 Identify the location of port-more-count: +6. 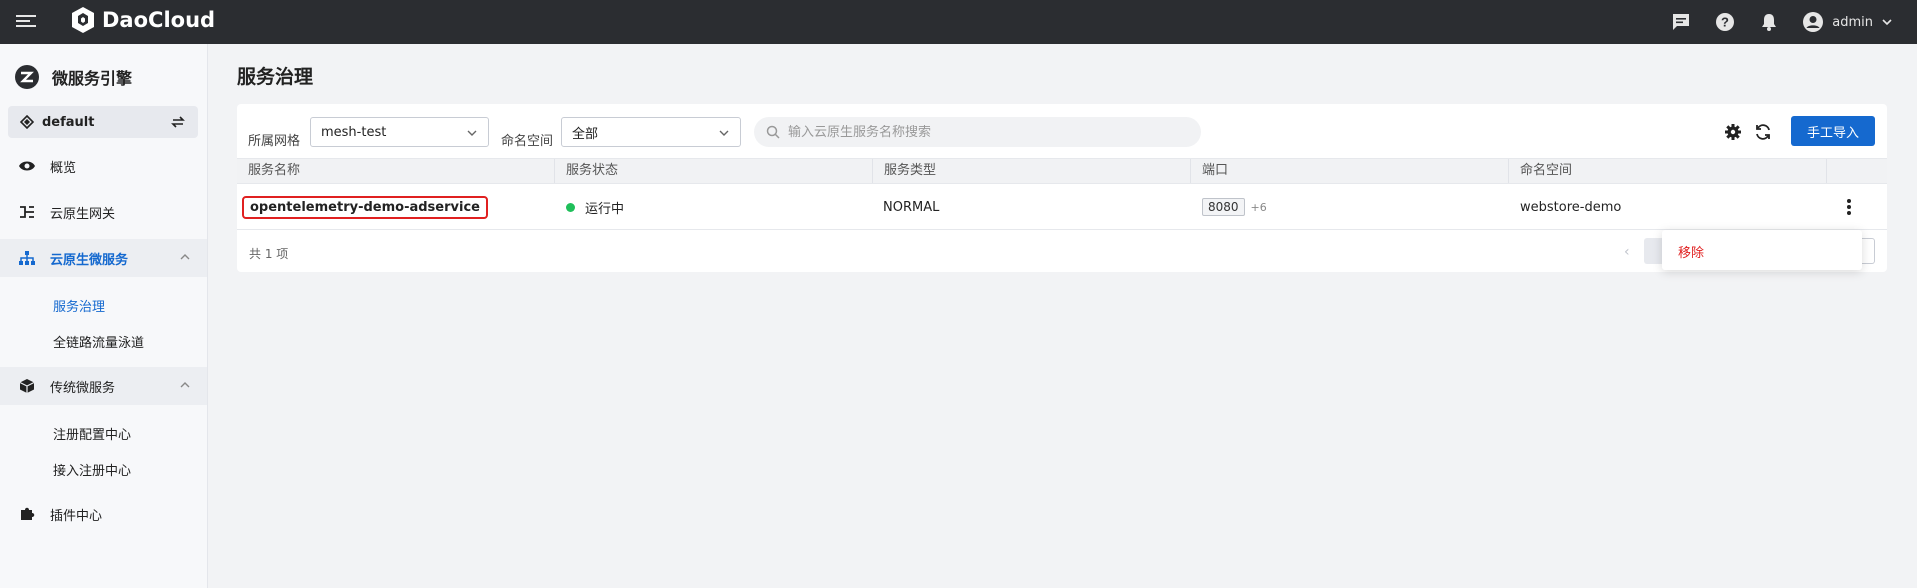
(1259, 207).